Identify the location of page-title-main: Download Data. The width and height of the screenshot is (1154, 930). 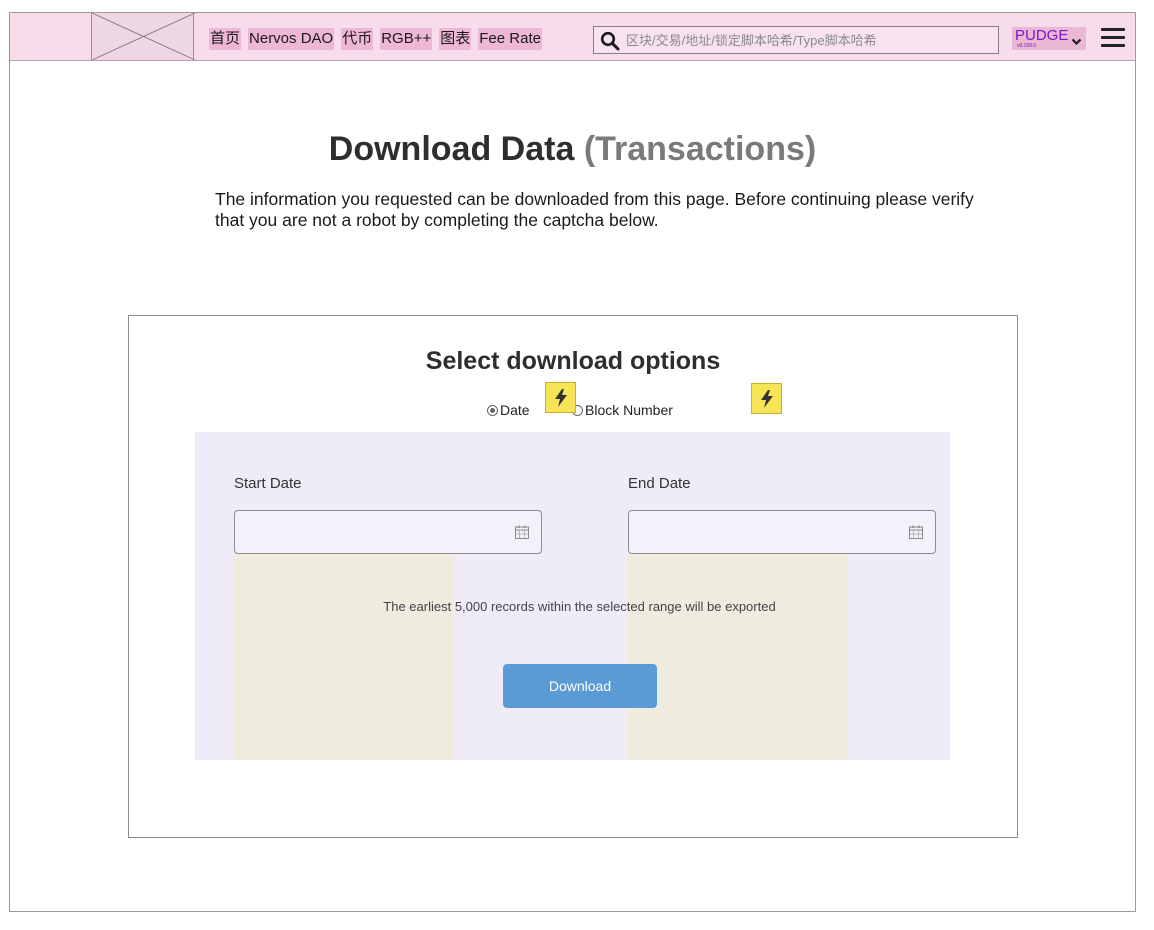
(451, 149).